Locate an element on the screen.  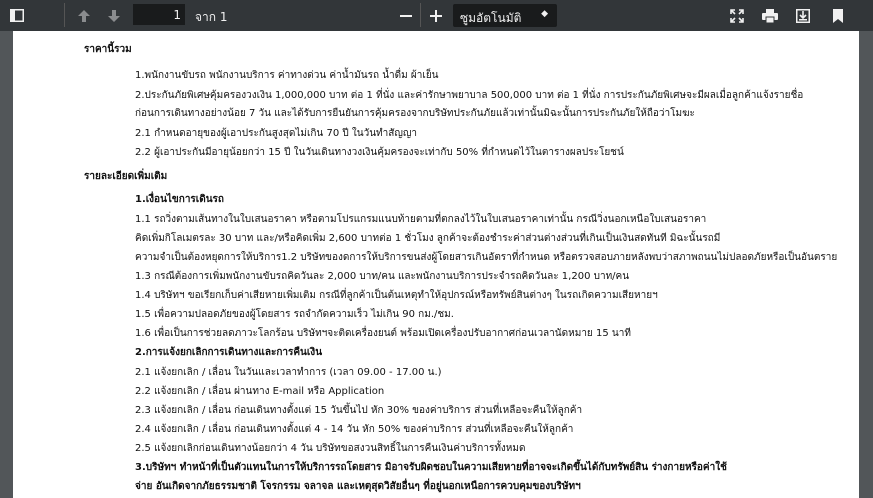
pdf-toolbar: จาก 1 ซูมอัตโนมัติ ◆ is located at coordinates (436, 15).